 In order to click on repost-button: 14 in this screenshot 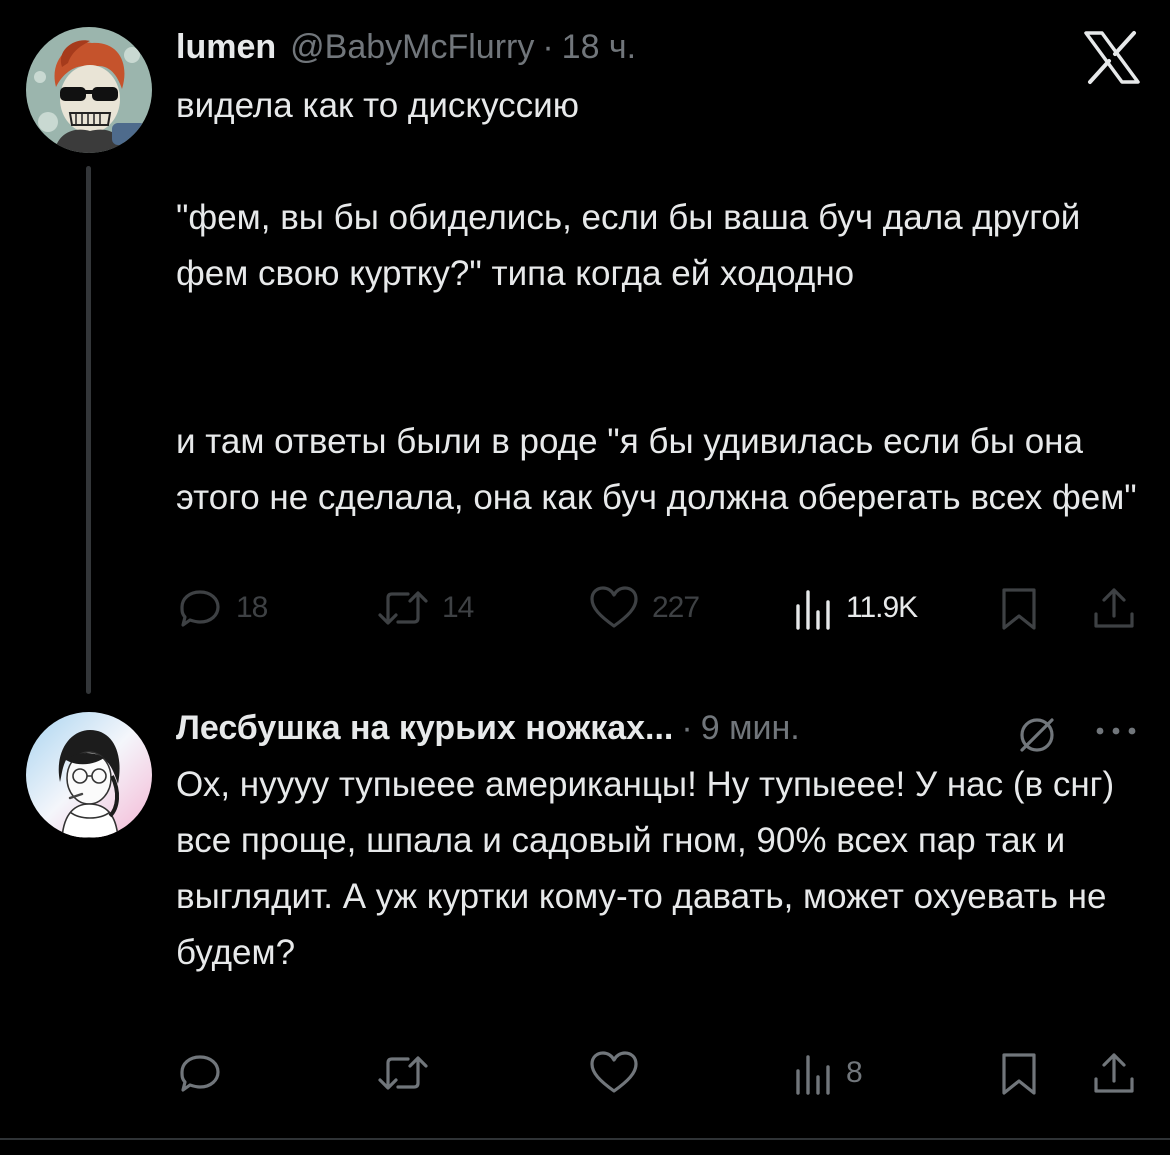, I will do `click(425, 608)`.